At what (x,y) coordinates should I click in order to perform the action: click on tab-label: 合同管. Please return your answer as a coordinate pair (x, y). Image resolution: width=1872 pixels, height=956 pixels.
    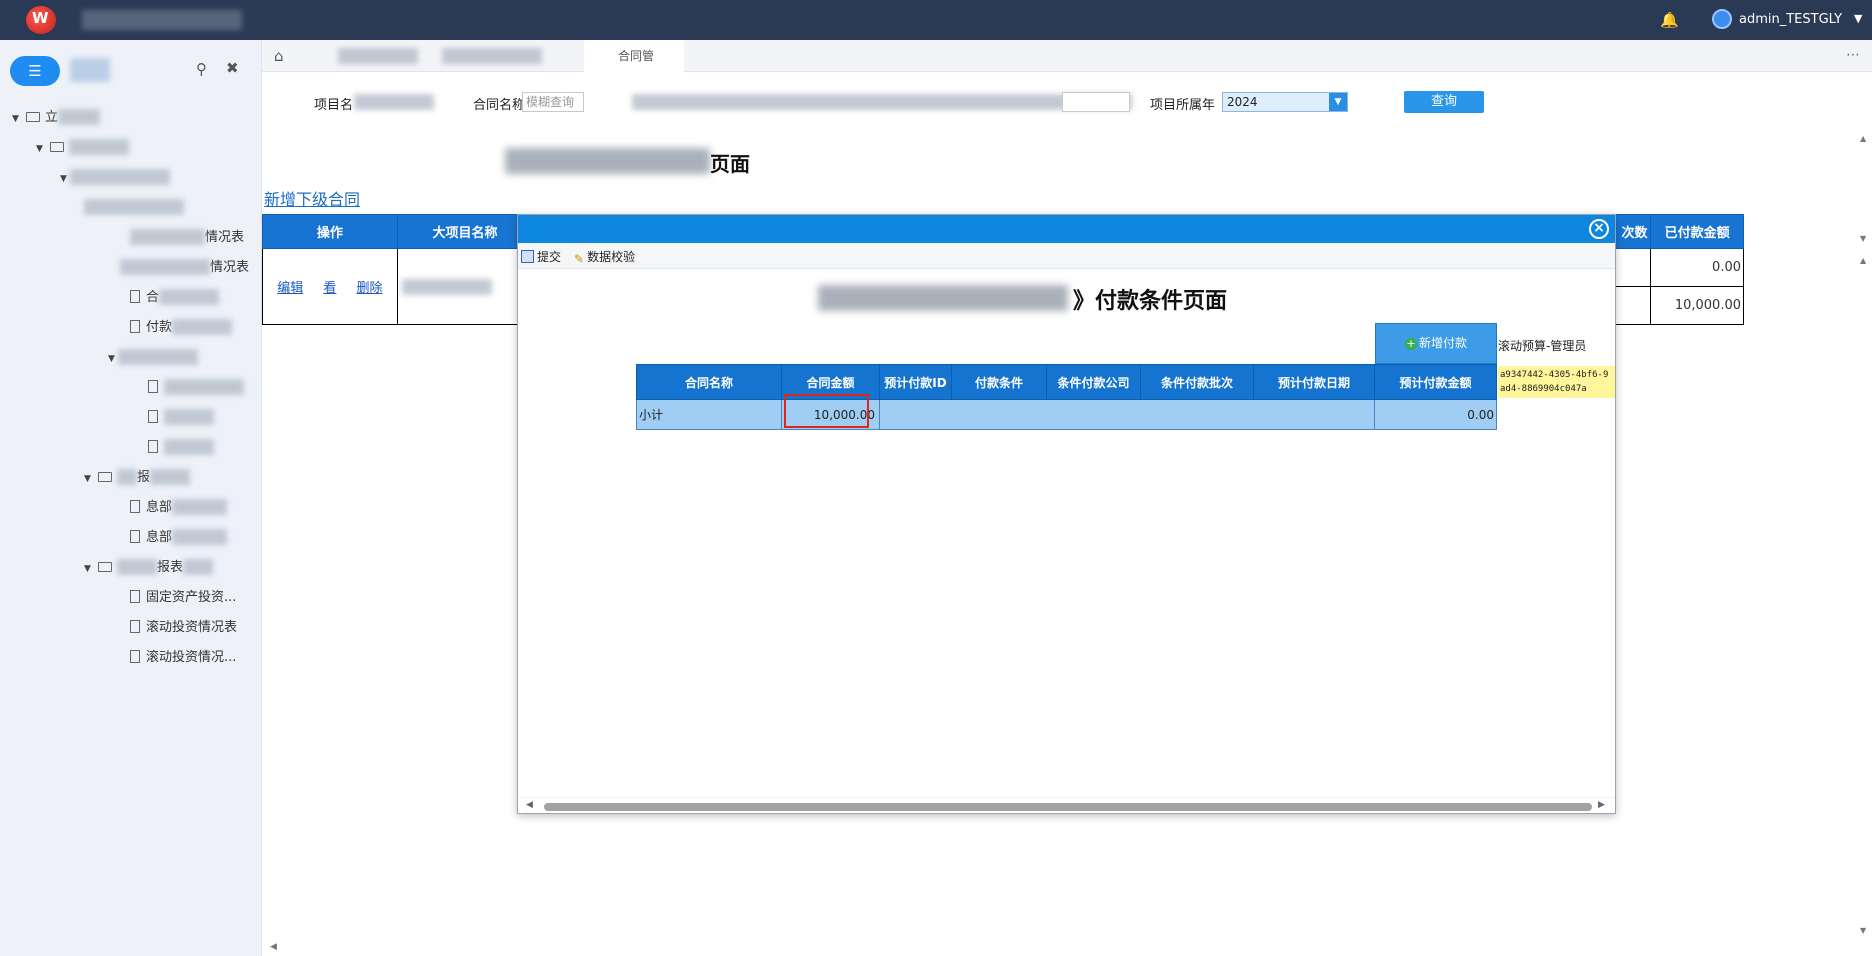
    Looking at the image, I should click on (636, 56).